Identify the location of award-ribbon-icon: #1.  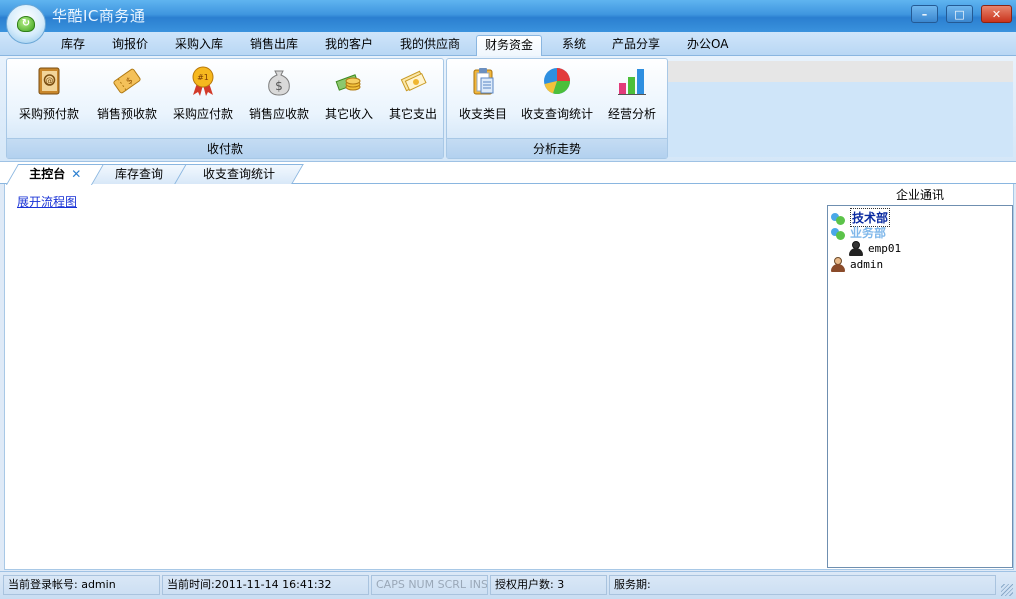
(203, 81).